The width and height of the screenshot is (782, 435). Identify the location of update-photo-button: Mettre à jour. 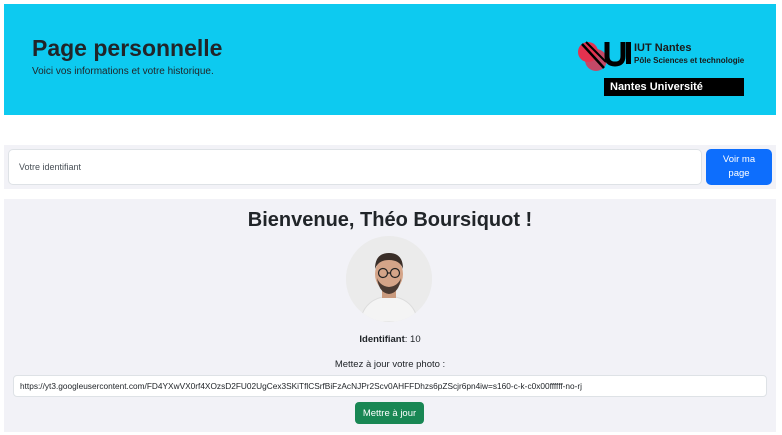
(389, 413).